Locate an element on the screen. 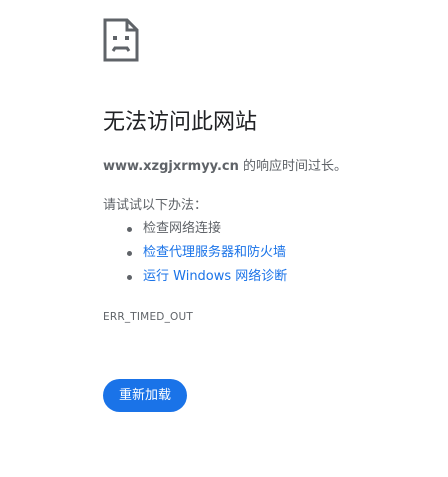  page-title: 无法访问此网站 is located at coordinates (180, 122).